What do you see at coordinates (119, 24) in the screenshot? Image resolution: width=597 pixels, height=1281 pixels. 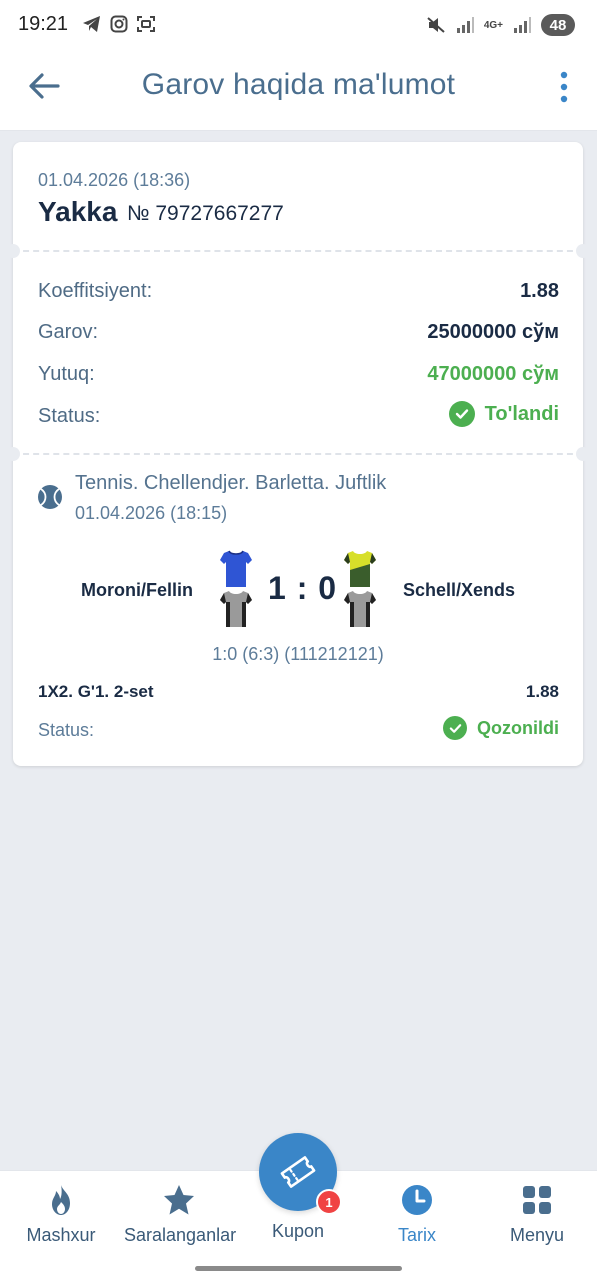 I see `instagram-icon` at bounding box center [119, 24].